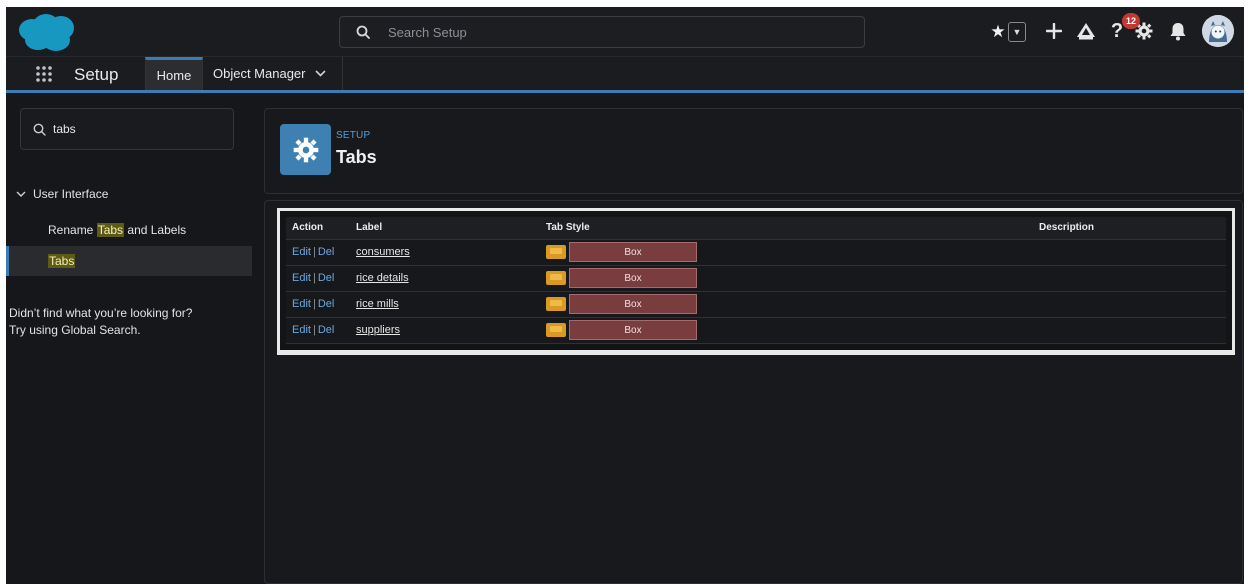  What do you see at coordinates (378, 330) in the screenshot?
I see `tab-label-link: suppliers` at bounding box center [378, 330].